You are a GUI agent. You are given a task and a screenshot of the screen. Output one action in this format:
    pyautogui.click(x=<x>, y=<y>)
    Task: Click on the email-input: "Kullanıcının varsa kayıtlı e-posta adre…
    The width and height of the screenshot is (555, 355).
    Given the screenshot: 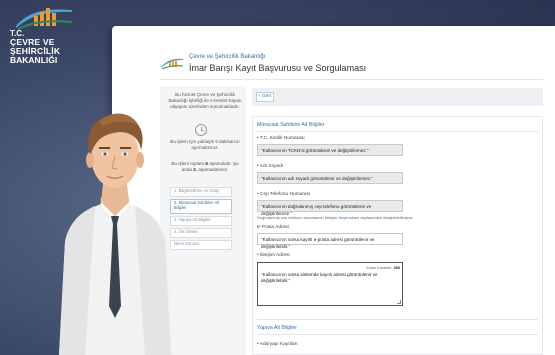 What is the action you would take?
    pyautogui.click(x=330, y=241)
    